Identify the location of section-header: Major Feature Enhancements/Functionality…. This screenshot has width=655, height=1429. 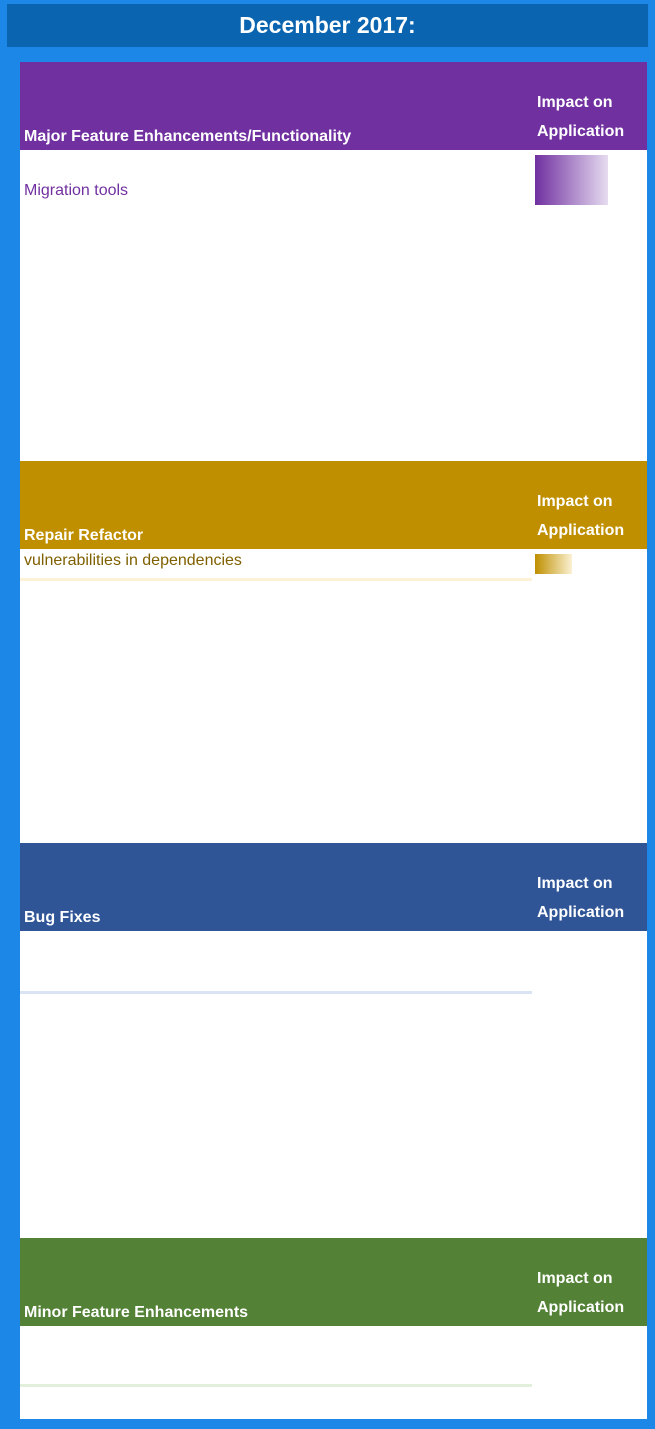
(333, 106).